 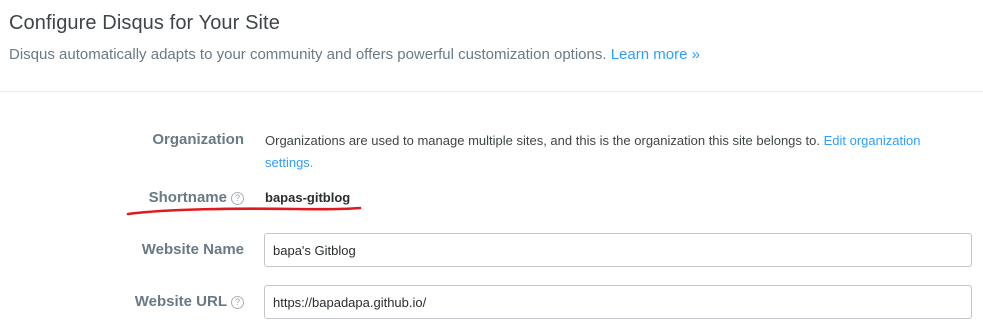 I want to click on website-url-input, so click(x=618, y=302).